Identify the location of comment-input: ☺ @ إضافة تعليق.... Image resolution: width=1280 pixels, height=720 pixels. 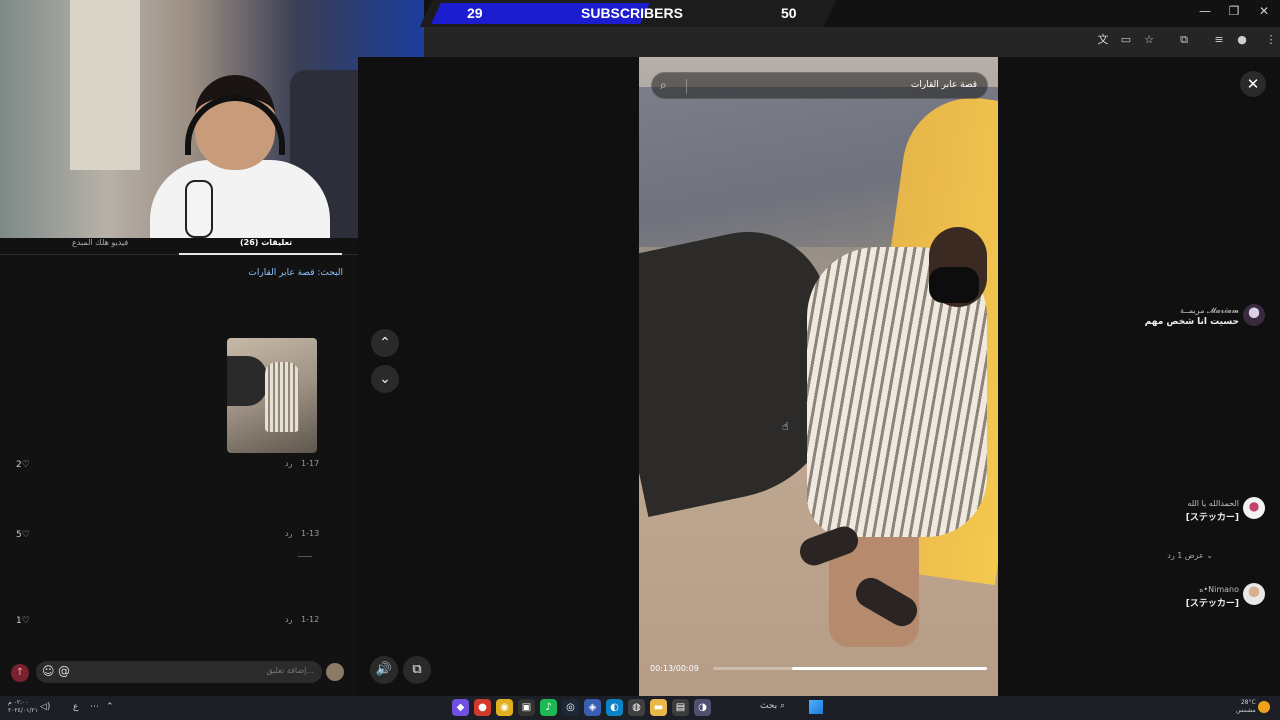
(179, 672).